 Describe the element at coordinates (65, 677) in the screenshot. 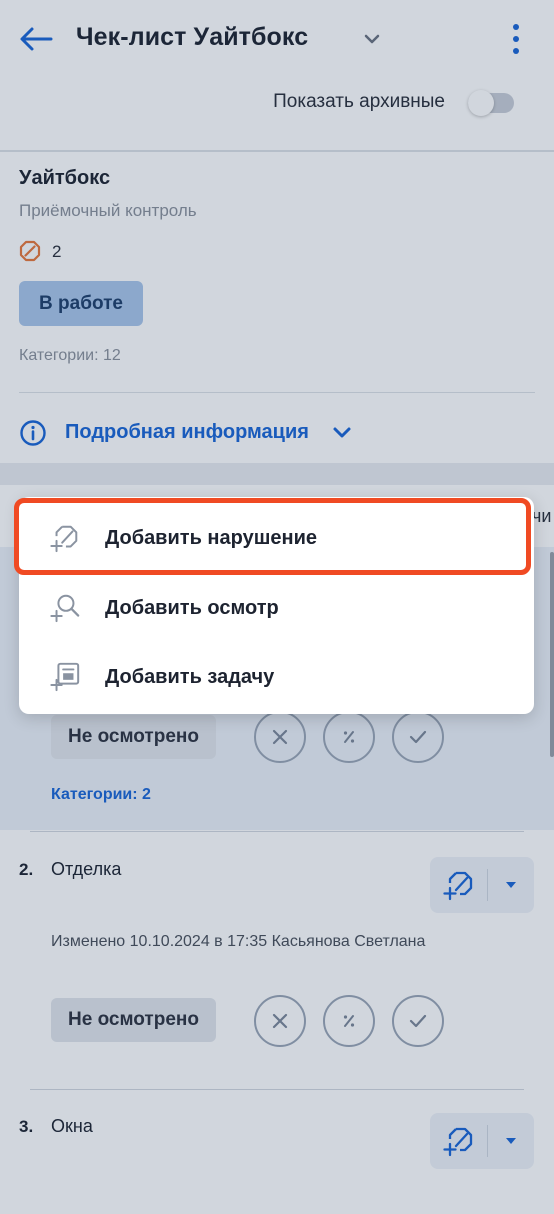

I see `add-task-icon` at that location.